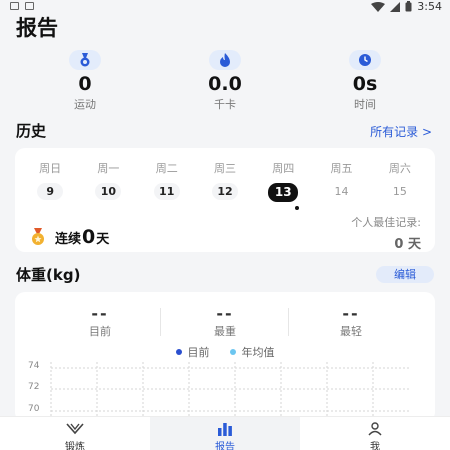 The height and width of the screenshot is (450, 450). I want to click on date-chip: 10, so click(108, 191).